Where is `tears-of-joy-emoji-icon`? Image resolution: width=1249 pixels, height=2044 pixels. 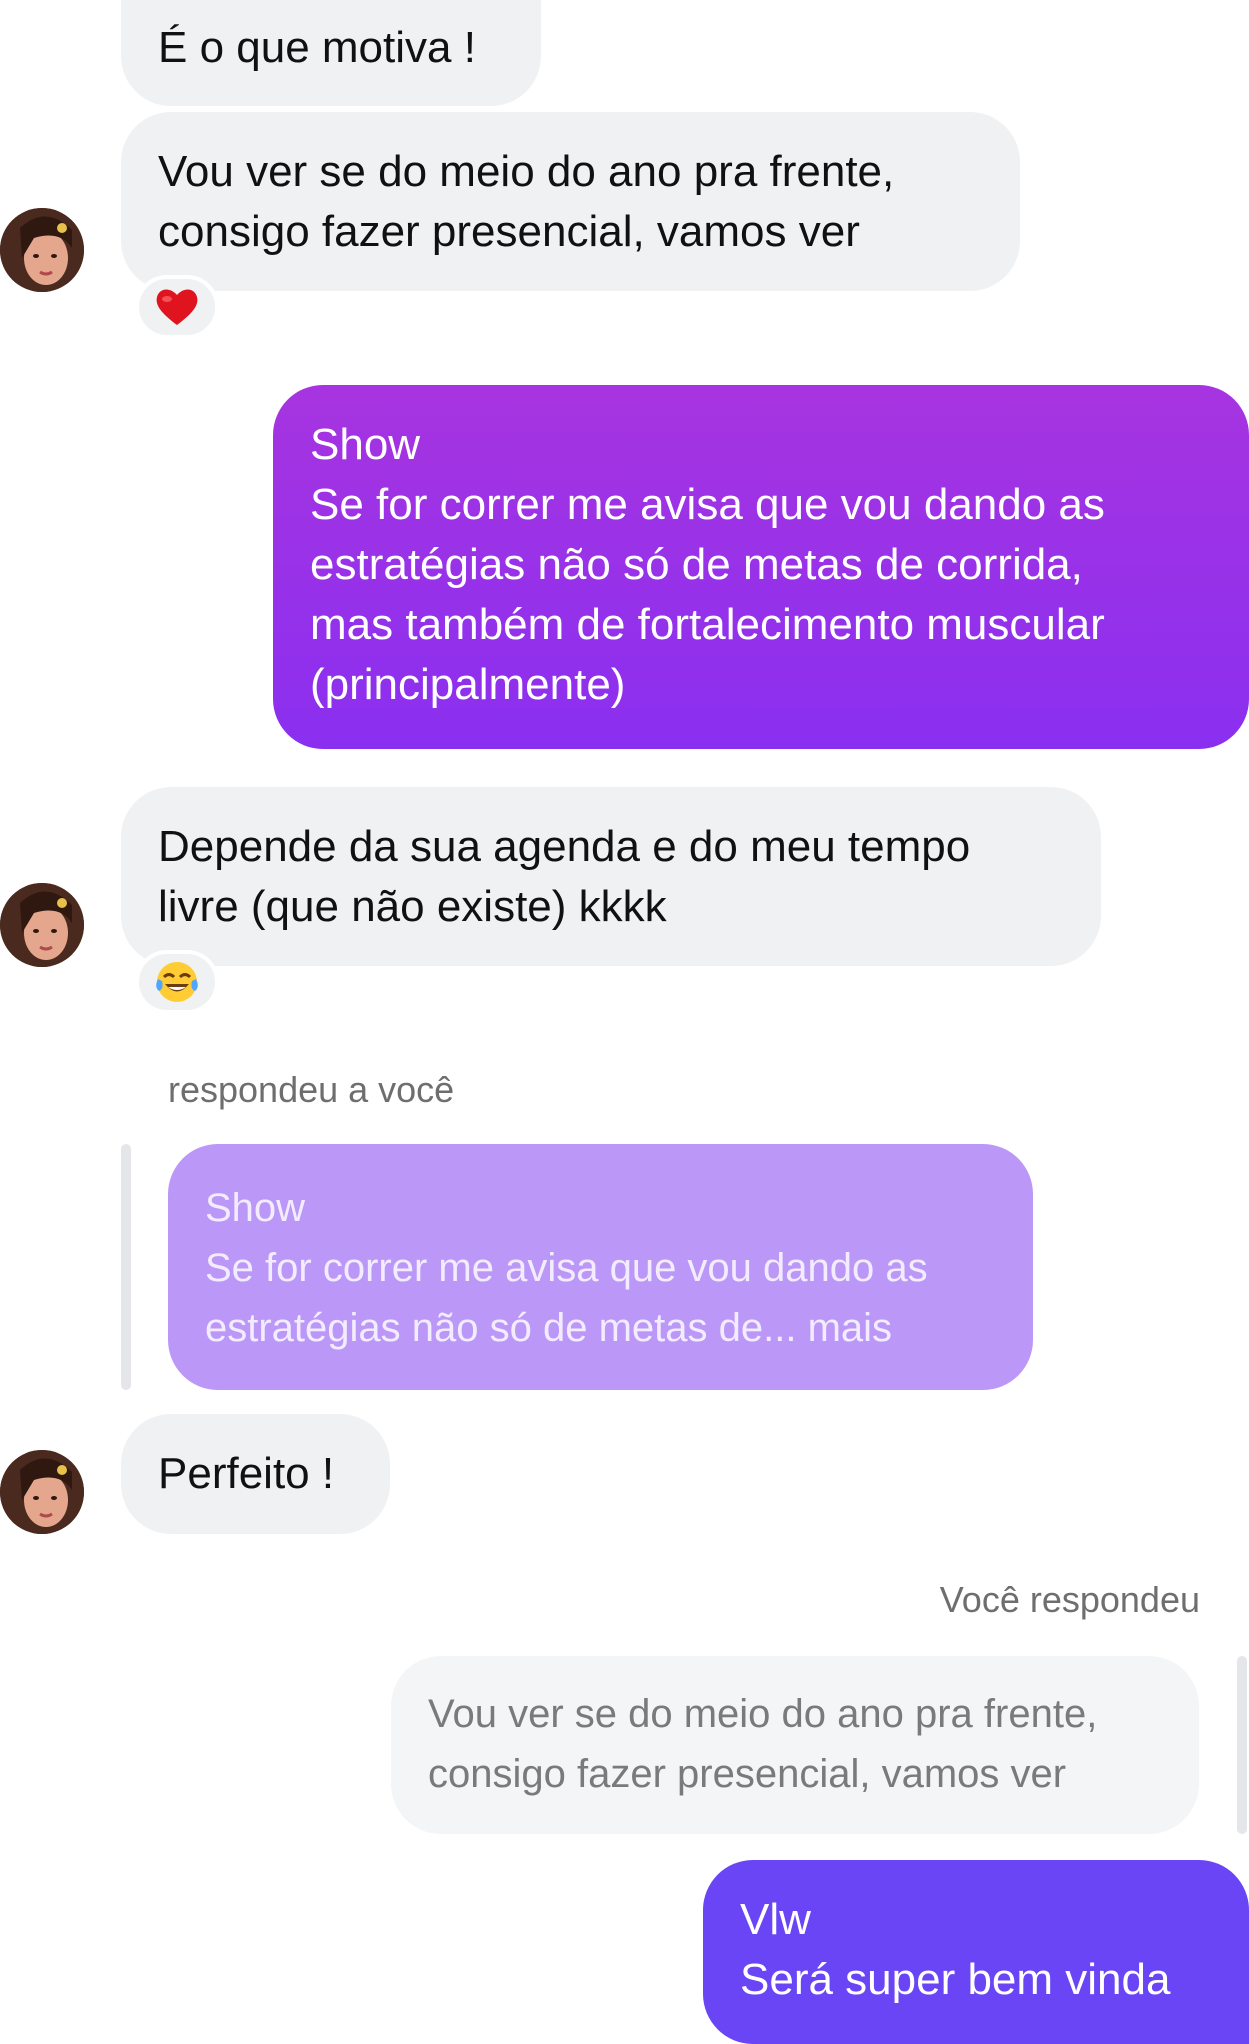
tears-of-joy-emoji-icon is located at coordinates (177, 982).